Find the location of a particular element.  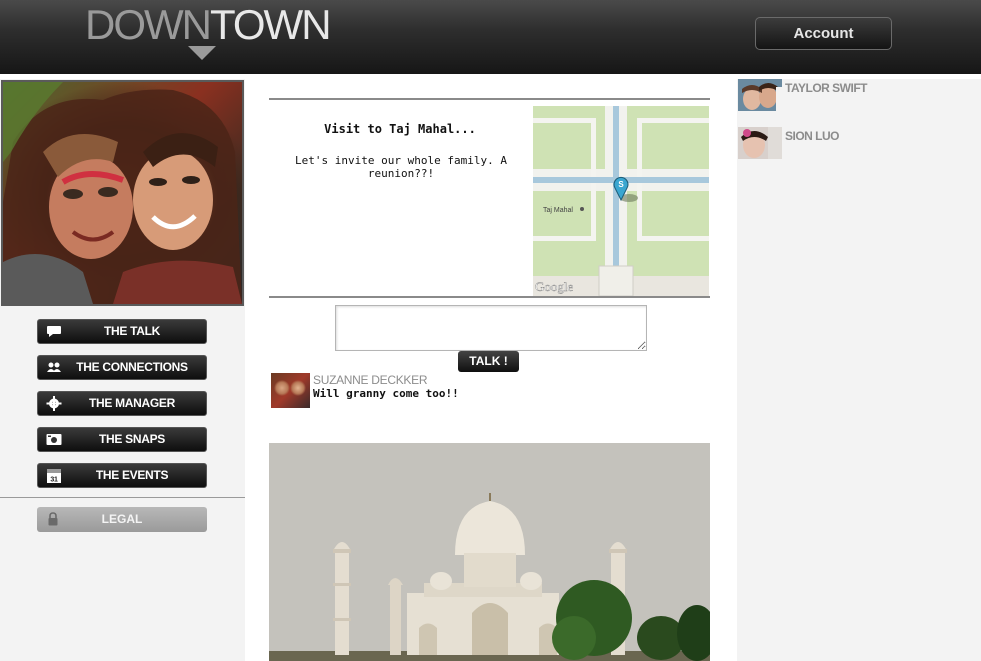

talk-submit-button: TALK ! is located at coordinates (488, 361).